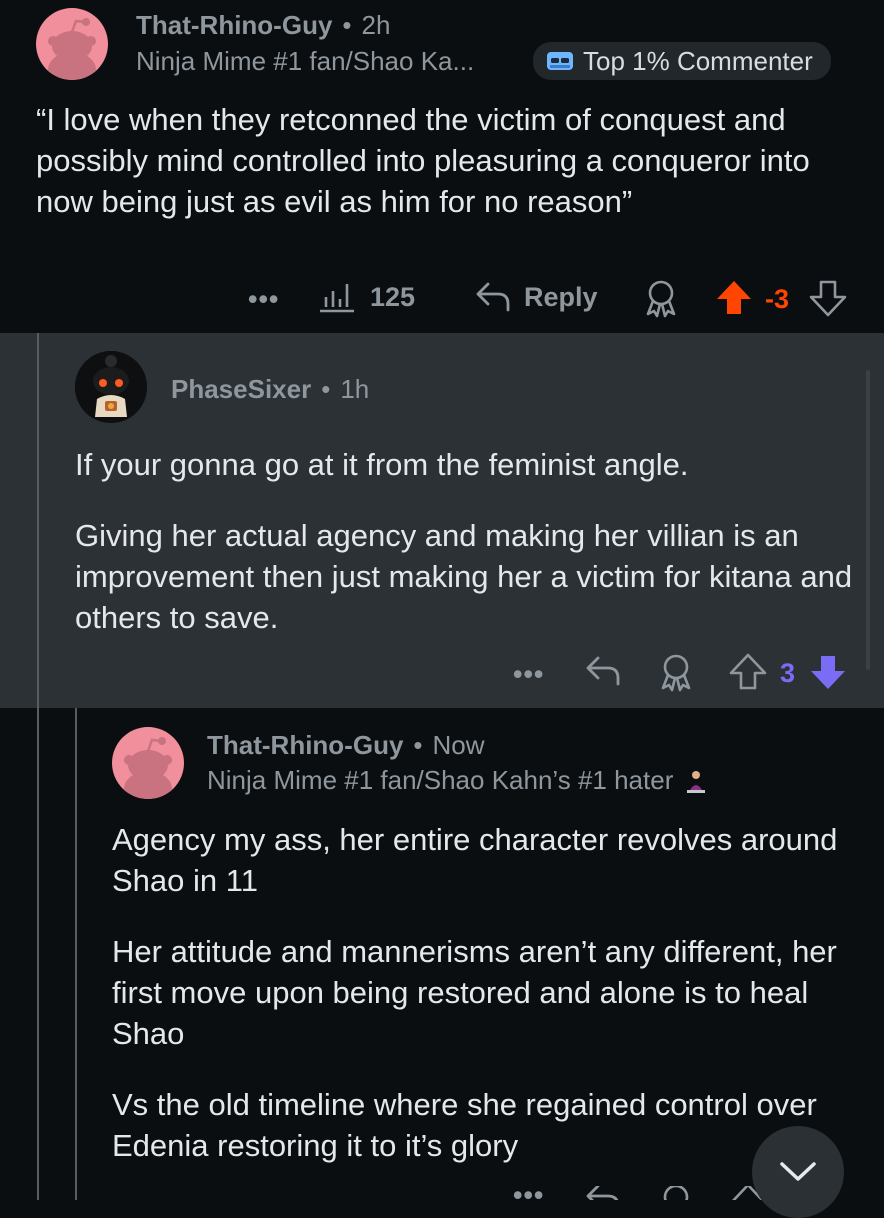  Describe the element at coordinates (788, 673) in the screenshot. I see `vote-count: 3` at that location.